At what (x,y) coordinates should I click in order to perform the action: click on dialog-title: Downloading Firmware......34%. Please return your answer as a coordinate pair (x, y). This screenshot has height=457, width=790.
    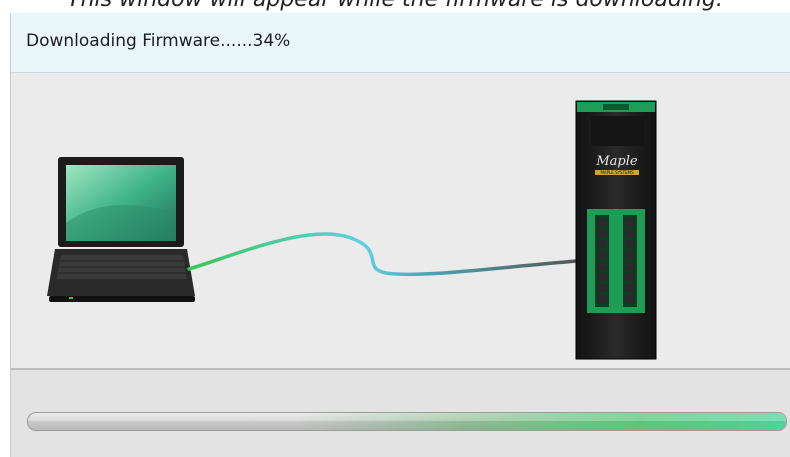
    Looking at the image, I should click on (158, 41).